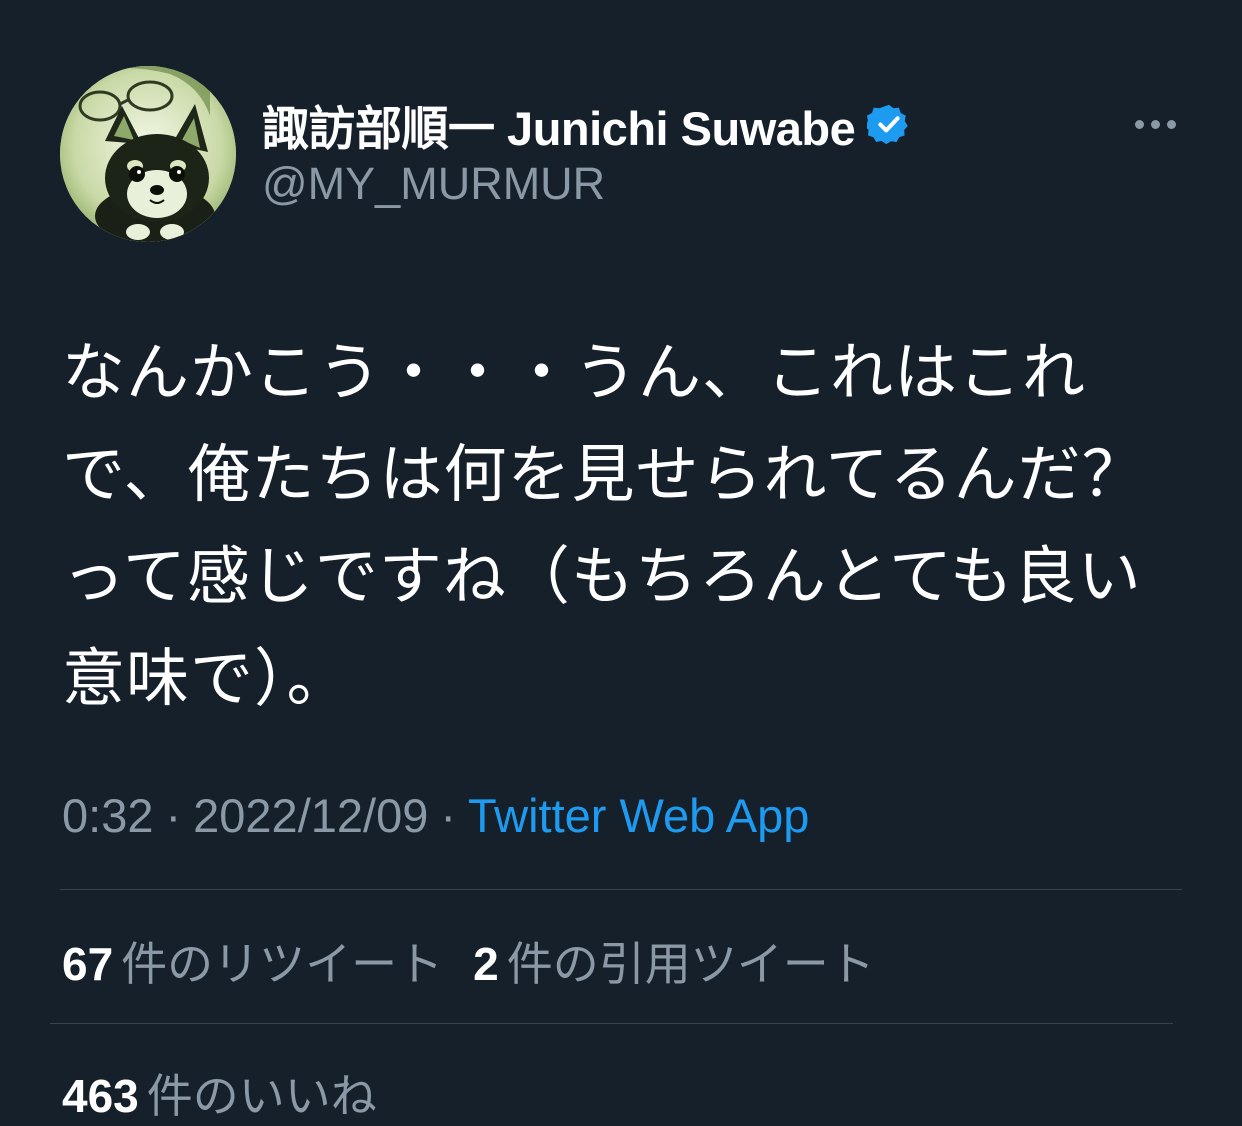 The image size is (1242, 1126). I want to click on likes-count: 463, so click(100, 1096).